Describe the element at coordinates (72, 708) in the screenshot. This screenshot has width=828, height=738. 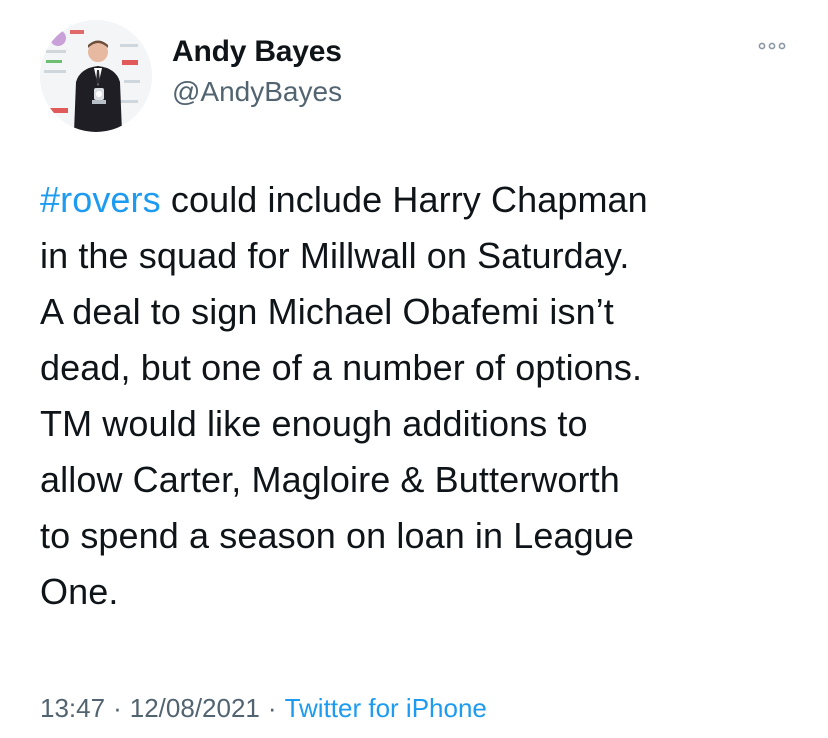
I see `tweet-time: 13:47` at that location.